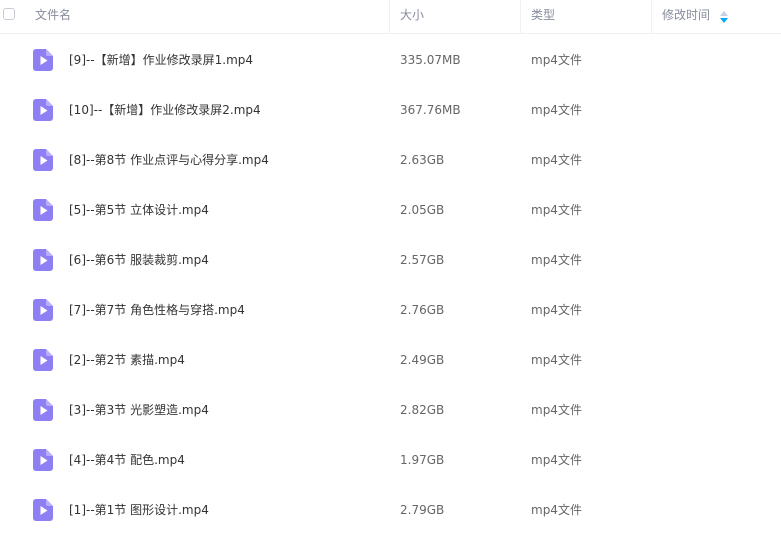  I want to click on column-header-modified: 修改时间, so click(686, 17).